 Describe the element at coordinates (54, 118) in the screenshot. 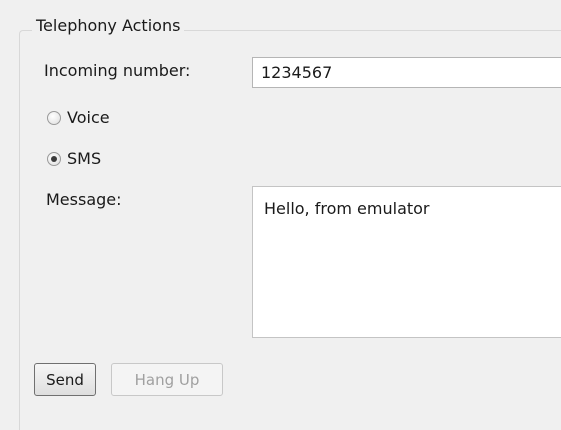

I see `voice-radio-button` at that location.